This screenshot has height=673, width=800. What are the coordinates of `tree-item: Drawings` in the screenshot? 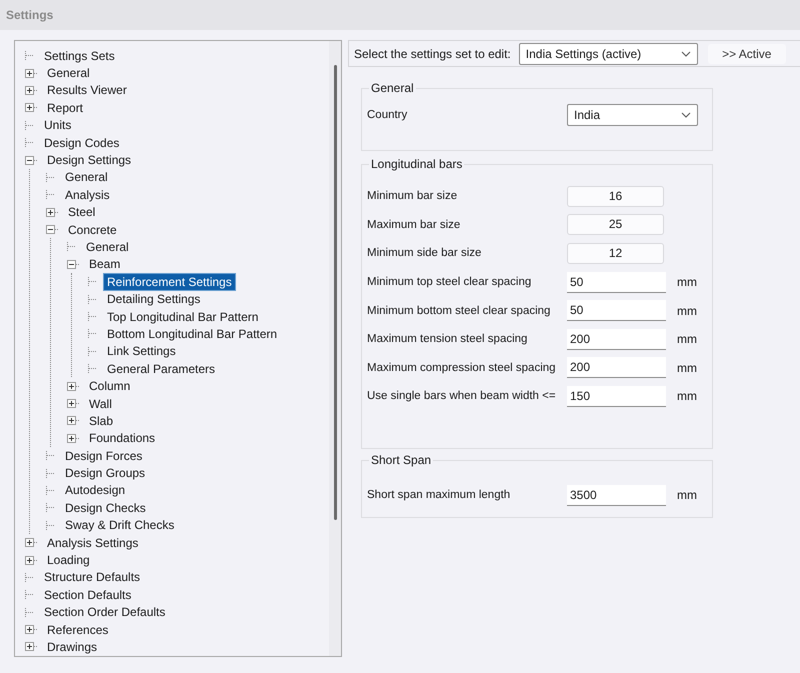 It's located at (72, 646).